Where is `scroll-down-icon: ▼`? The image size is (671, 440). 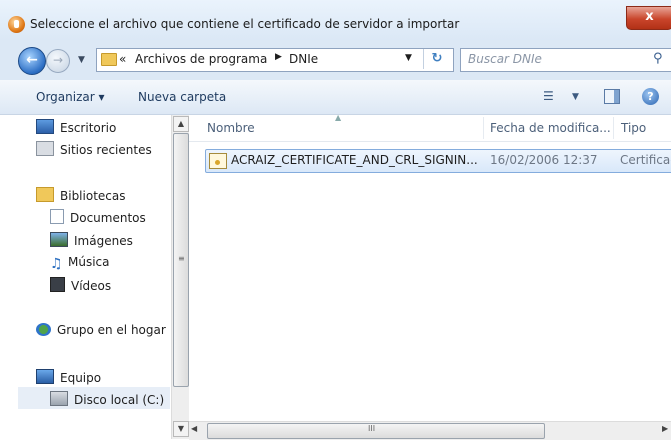
scroll-down-icon: ▼ is located at coordinates (181, 429).